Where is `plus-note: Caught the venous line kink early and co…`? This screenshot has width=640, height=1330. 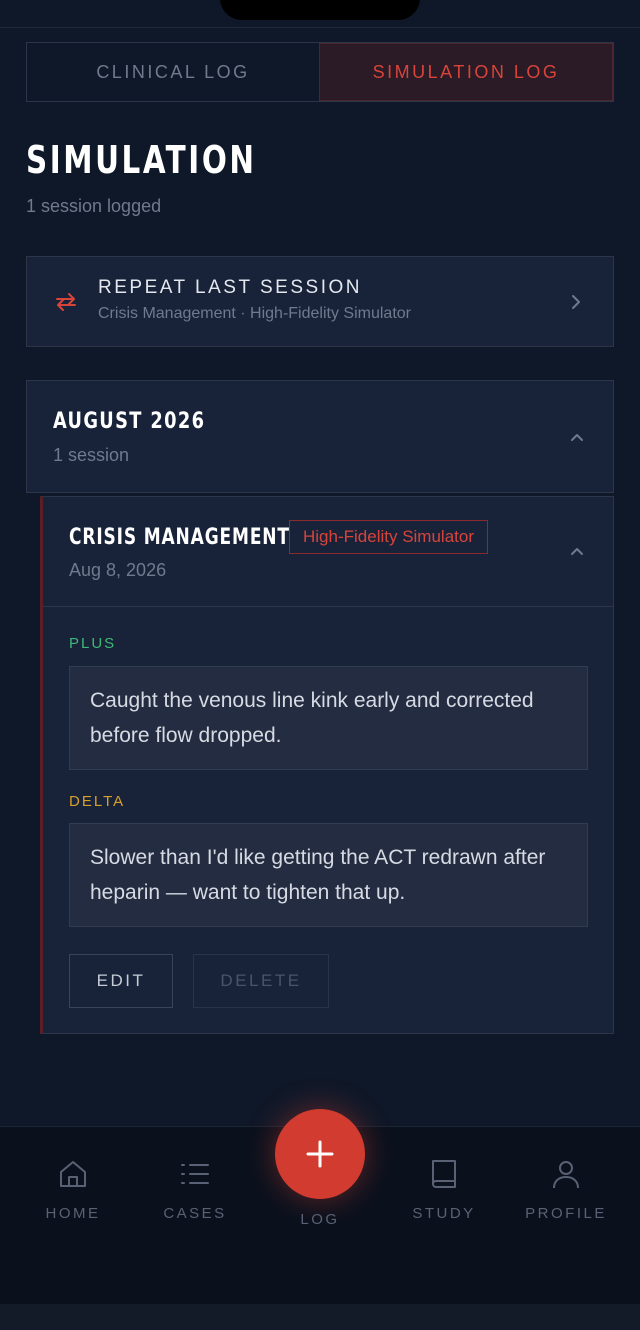 plus-note: Caught the venous line kink early and co… is located at coordinates (328, 718).